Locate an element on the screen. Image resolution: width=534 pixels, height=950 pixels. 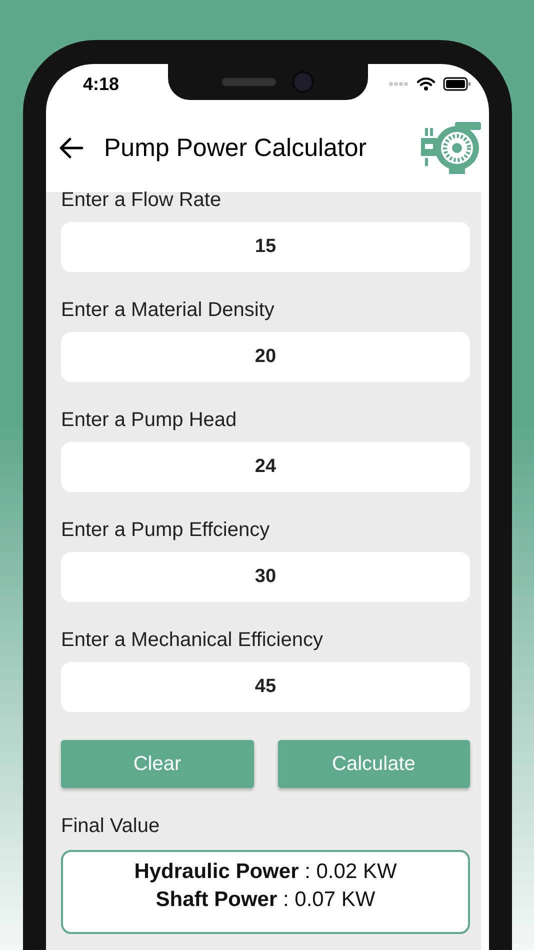
battery-icon is located at coordinates (457, 84).